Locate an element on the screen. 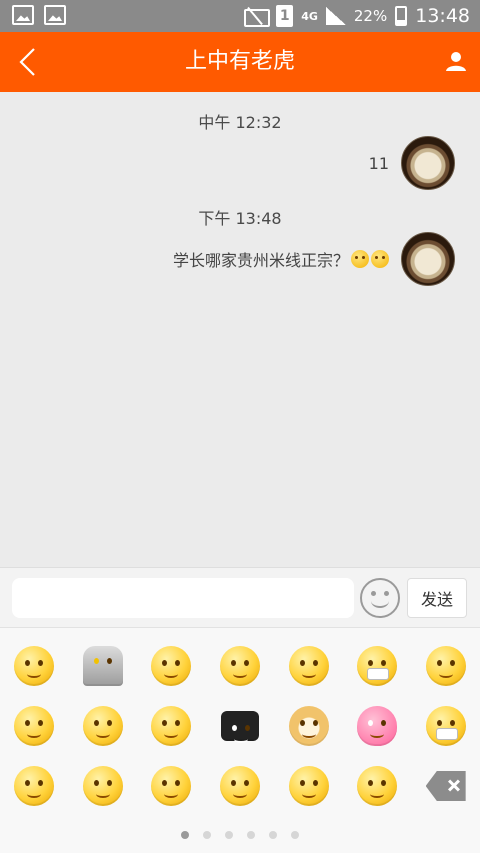 The width and height of the screenshot is (480, 853). smile-emoji-icon is located at coordinates (308, 786).